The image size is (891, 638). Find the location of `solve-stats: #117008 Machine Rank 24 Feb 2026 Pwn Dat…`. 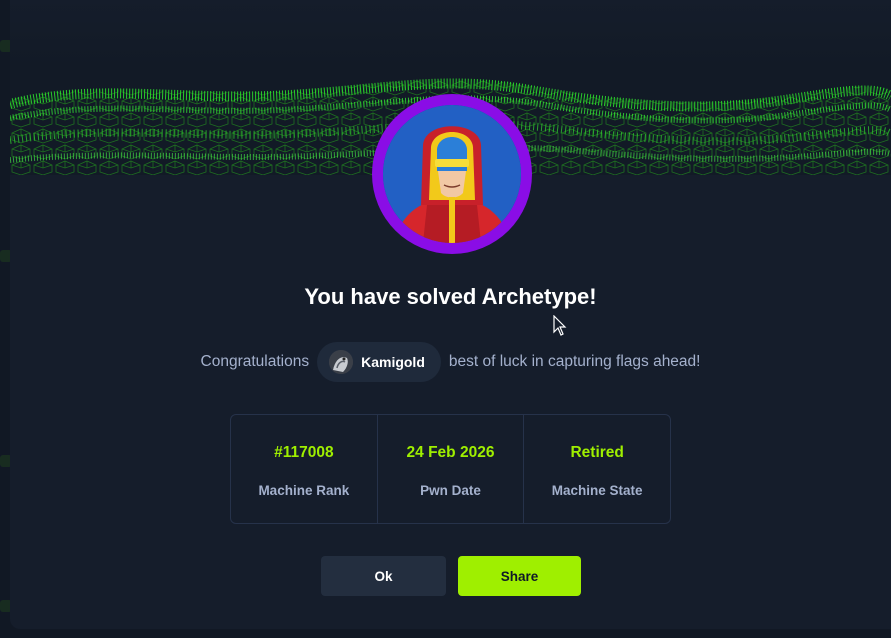

solve-stats: #117008 Machine Rank 24 Feb 2026 Pwn Dat… is located at coordinates (450, 469).